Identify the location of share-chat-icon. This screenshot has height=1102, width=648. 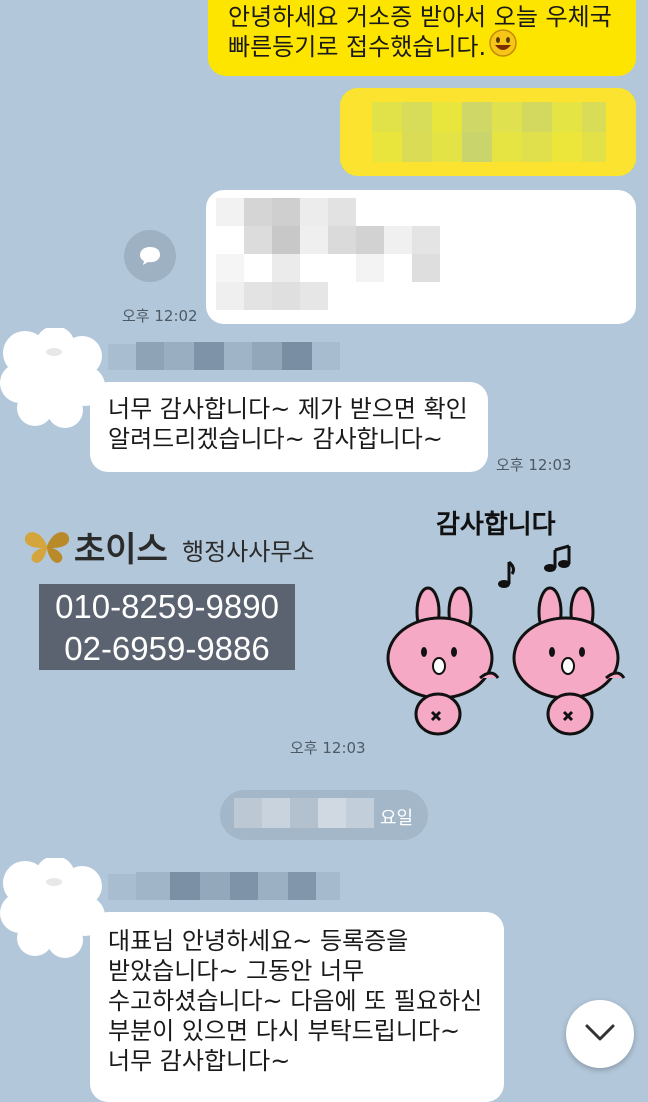
(150, 256).